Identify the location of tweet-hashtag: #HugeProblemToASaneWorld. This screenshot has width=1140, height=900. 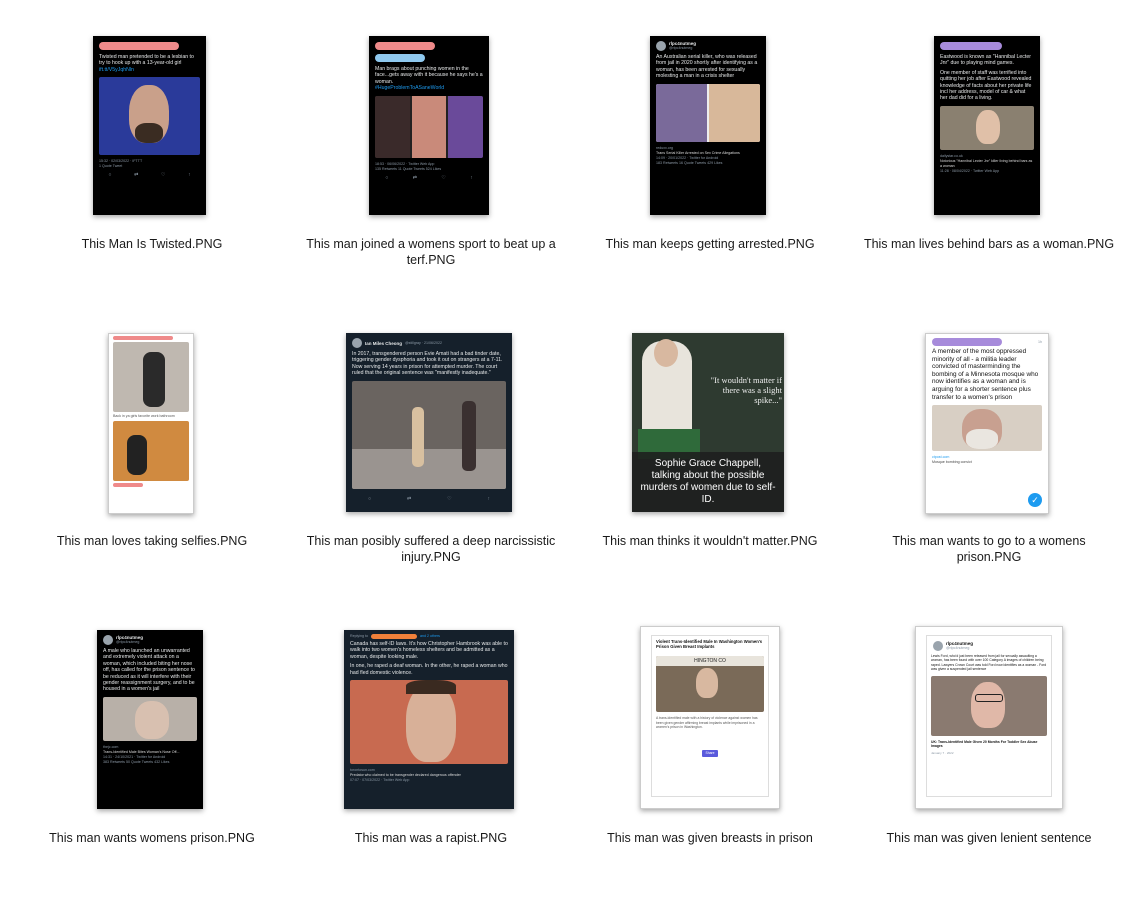
(410, 88).